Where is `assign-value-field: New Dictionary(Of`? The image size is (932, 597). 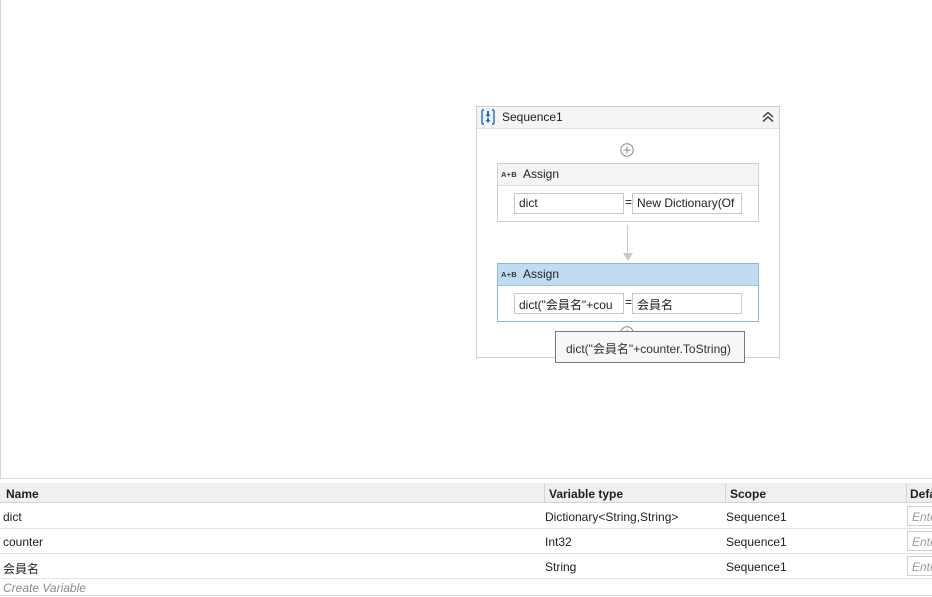 assign-value-field: New Dictionary(Of is located at coordinates (687, 203).